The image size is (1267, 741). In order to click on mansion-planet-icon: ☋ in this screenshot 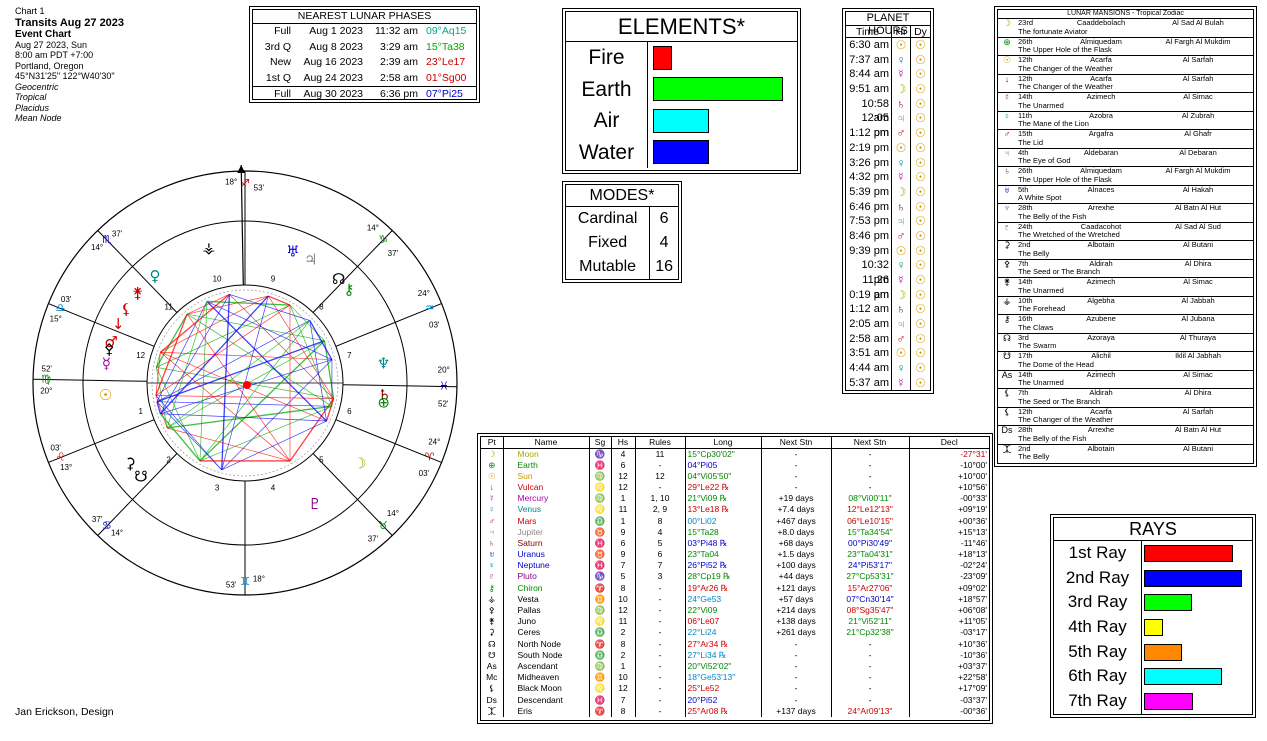, I will do `click(1007, 356)`.